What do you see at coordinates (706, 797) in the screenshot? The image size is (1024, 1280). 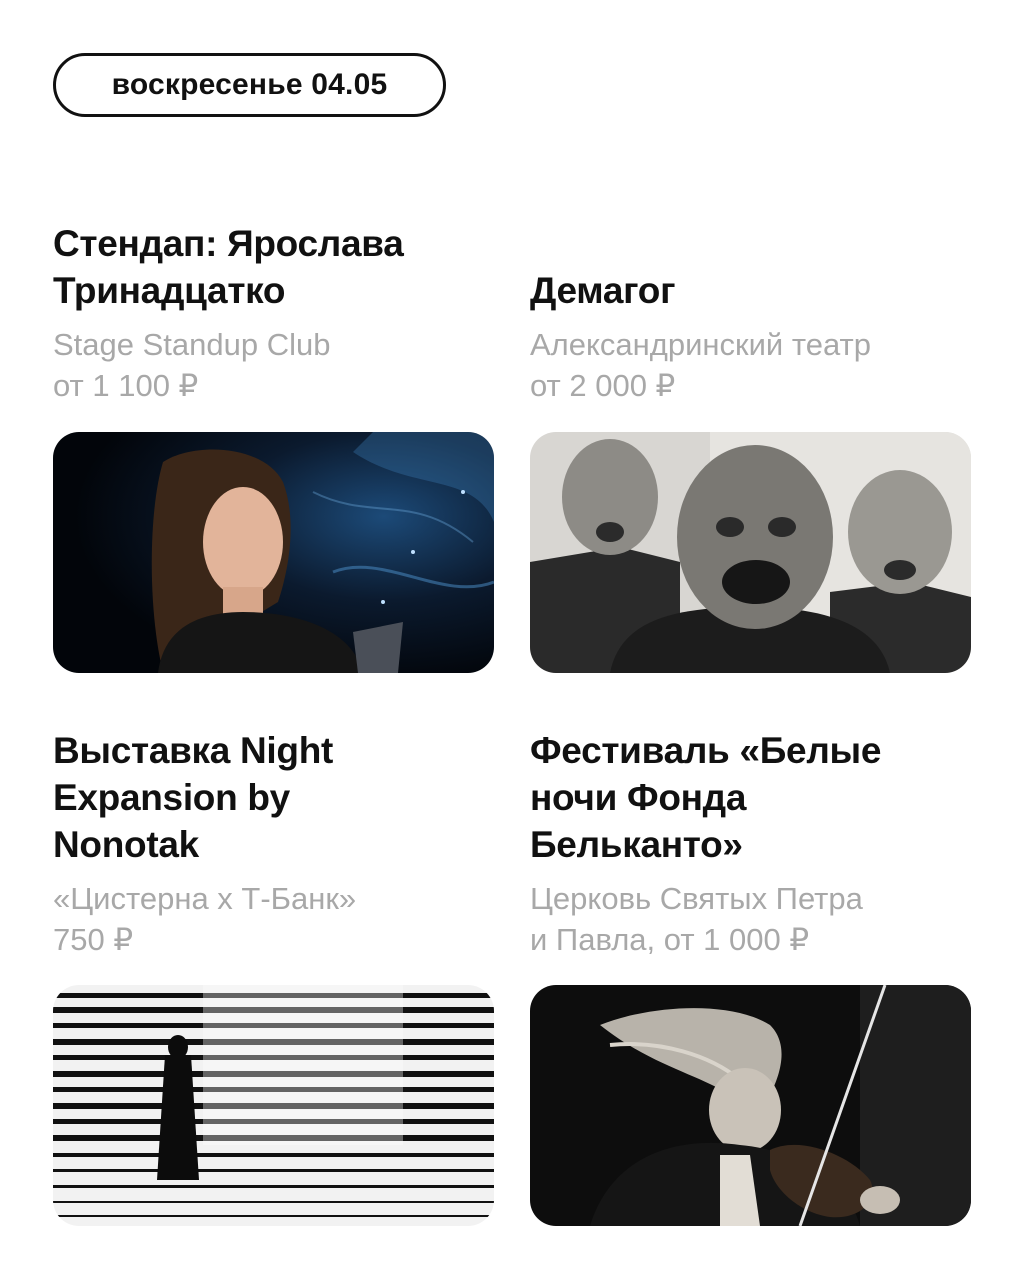 I see `event-title: Фестиваль «Белые ночи Фонда Бельканто»` at bounding box center [706, 797].